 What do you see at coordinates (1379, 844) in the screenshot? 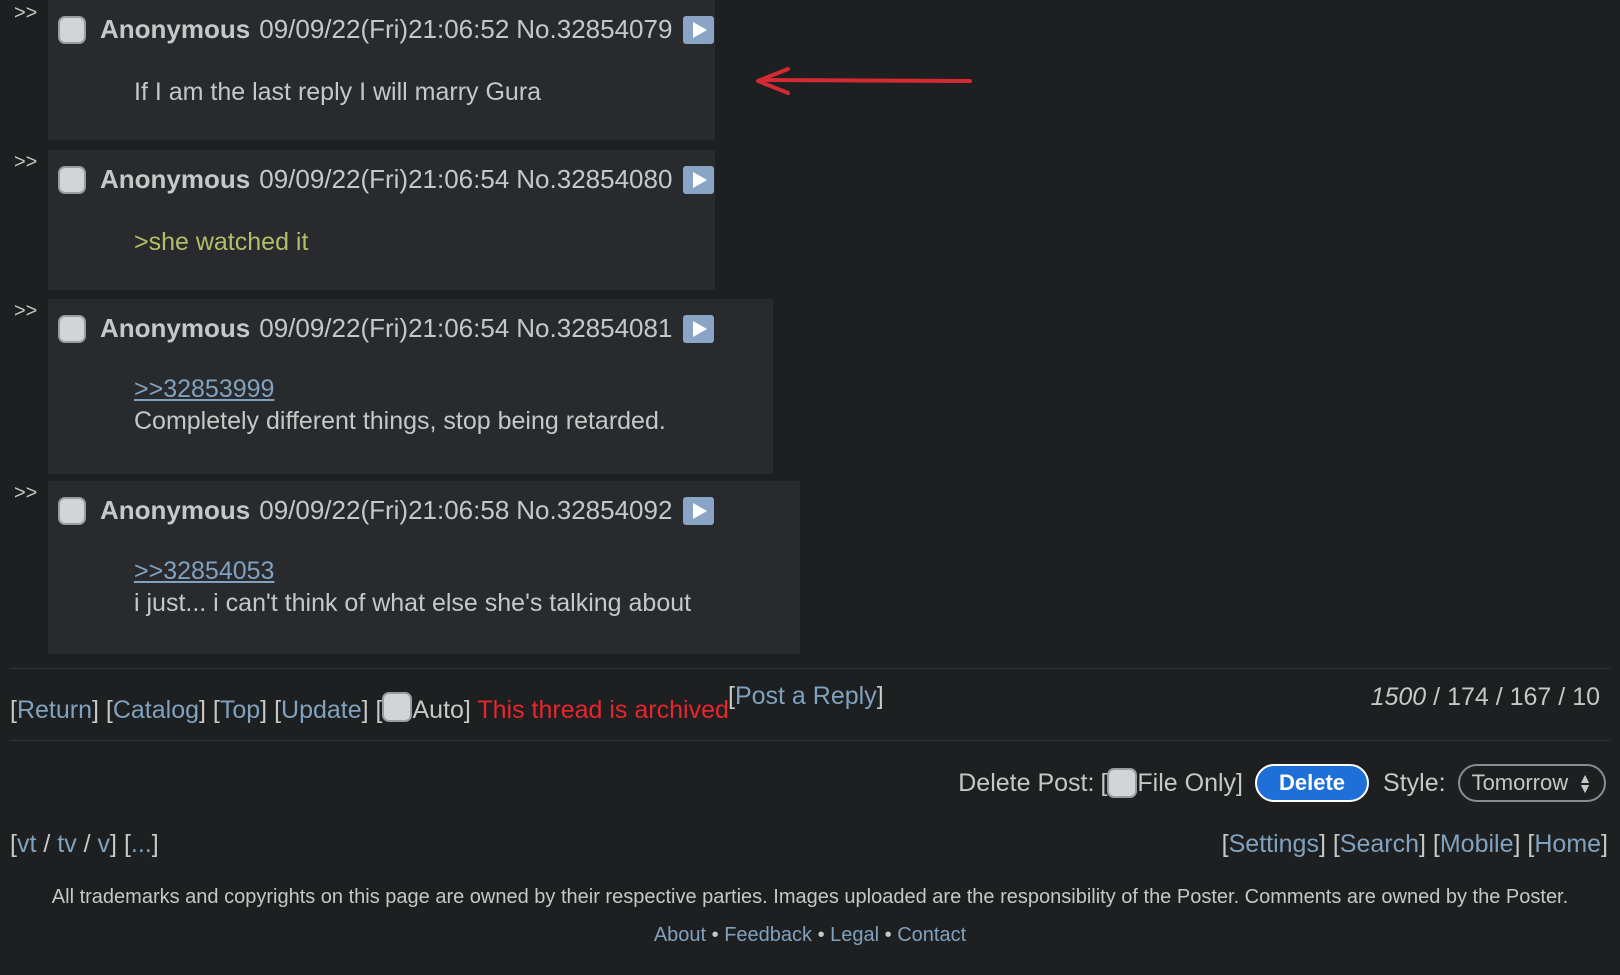
I see `search-link: Search` at bounding box center [1379, 844].